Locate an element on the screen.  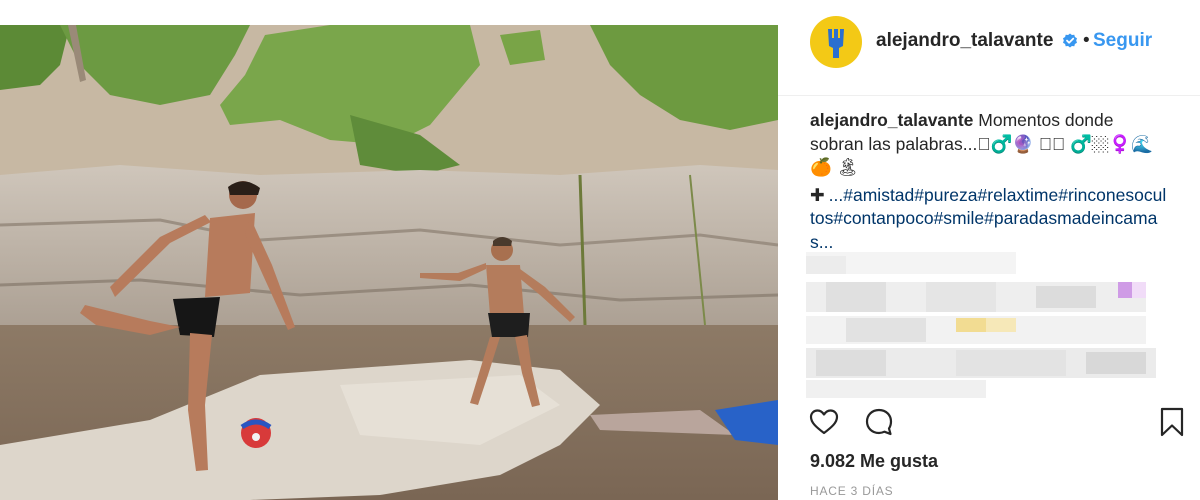
header-username: alejandro_talavante is located at coordinates (964, 41).